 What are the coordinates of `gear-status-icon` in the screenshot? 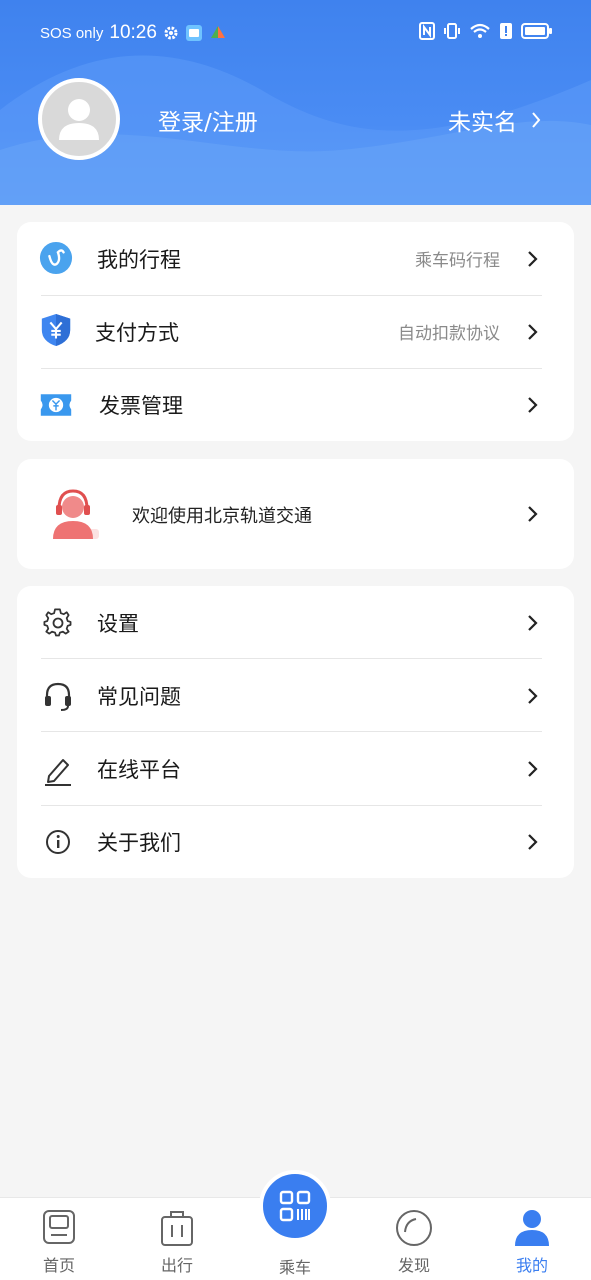 It's located at (171, 33).